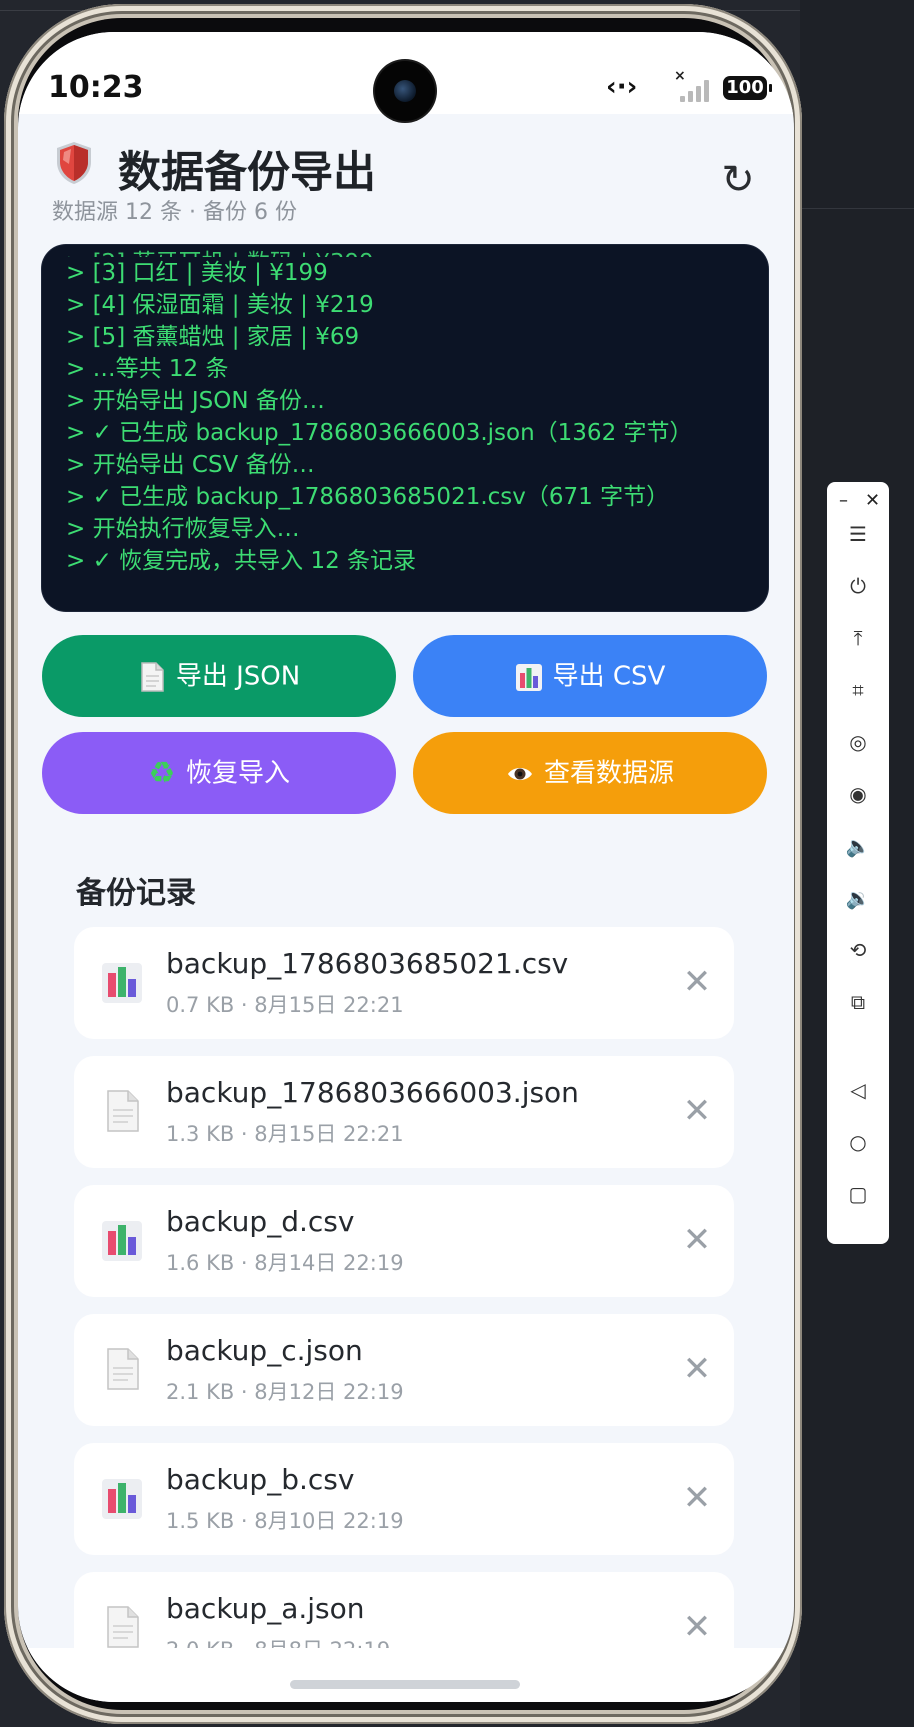 The width and height of the screenshot is (914, 1727). I want to click on export-json-label: 导出 JSON, so click(238, 676).